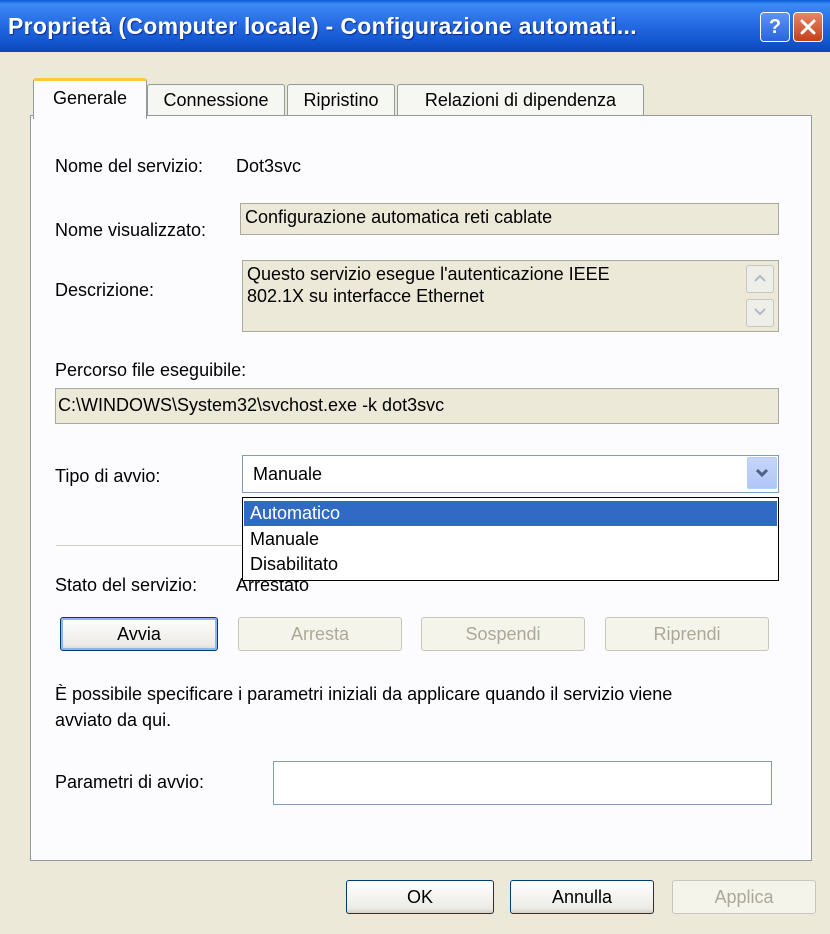 The height and width of the screenshot is (934, 830). Describe the element at coordinates (687, 634) in the screenshot. I see `resume-button: Riprendi` at that location.